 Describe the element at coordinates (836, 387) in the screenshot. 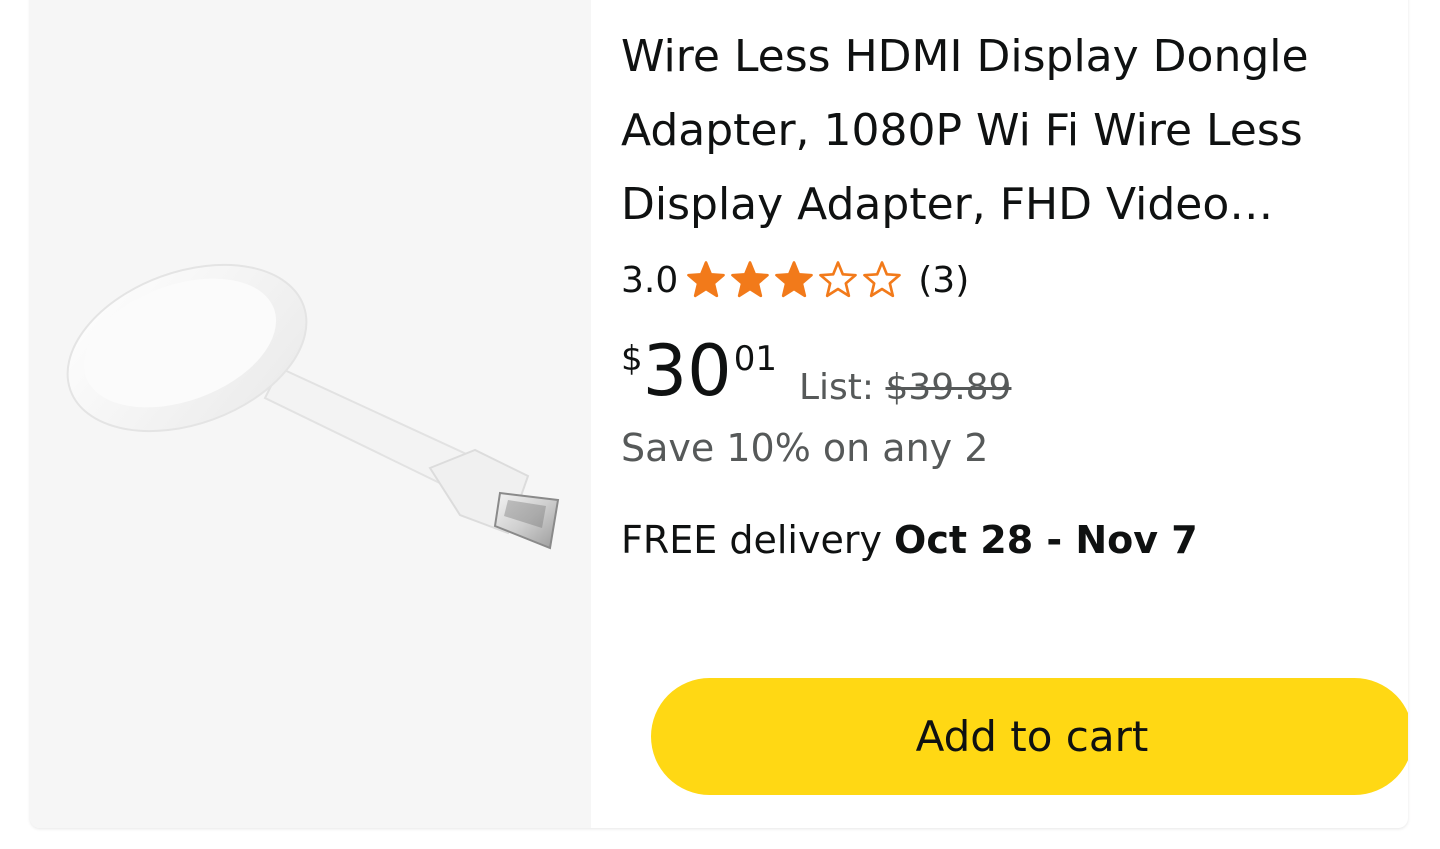

I see `list-price-label: List:` at that location.